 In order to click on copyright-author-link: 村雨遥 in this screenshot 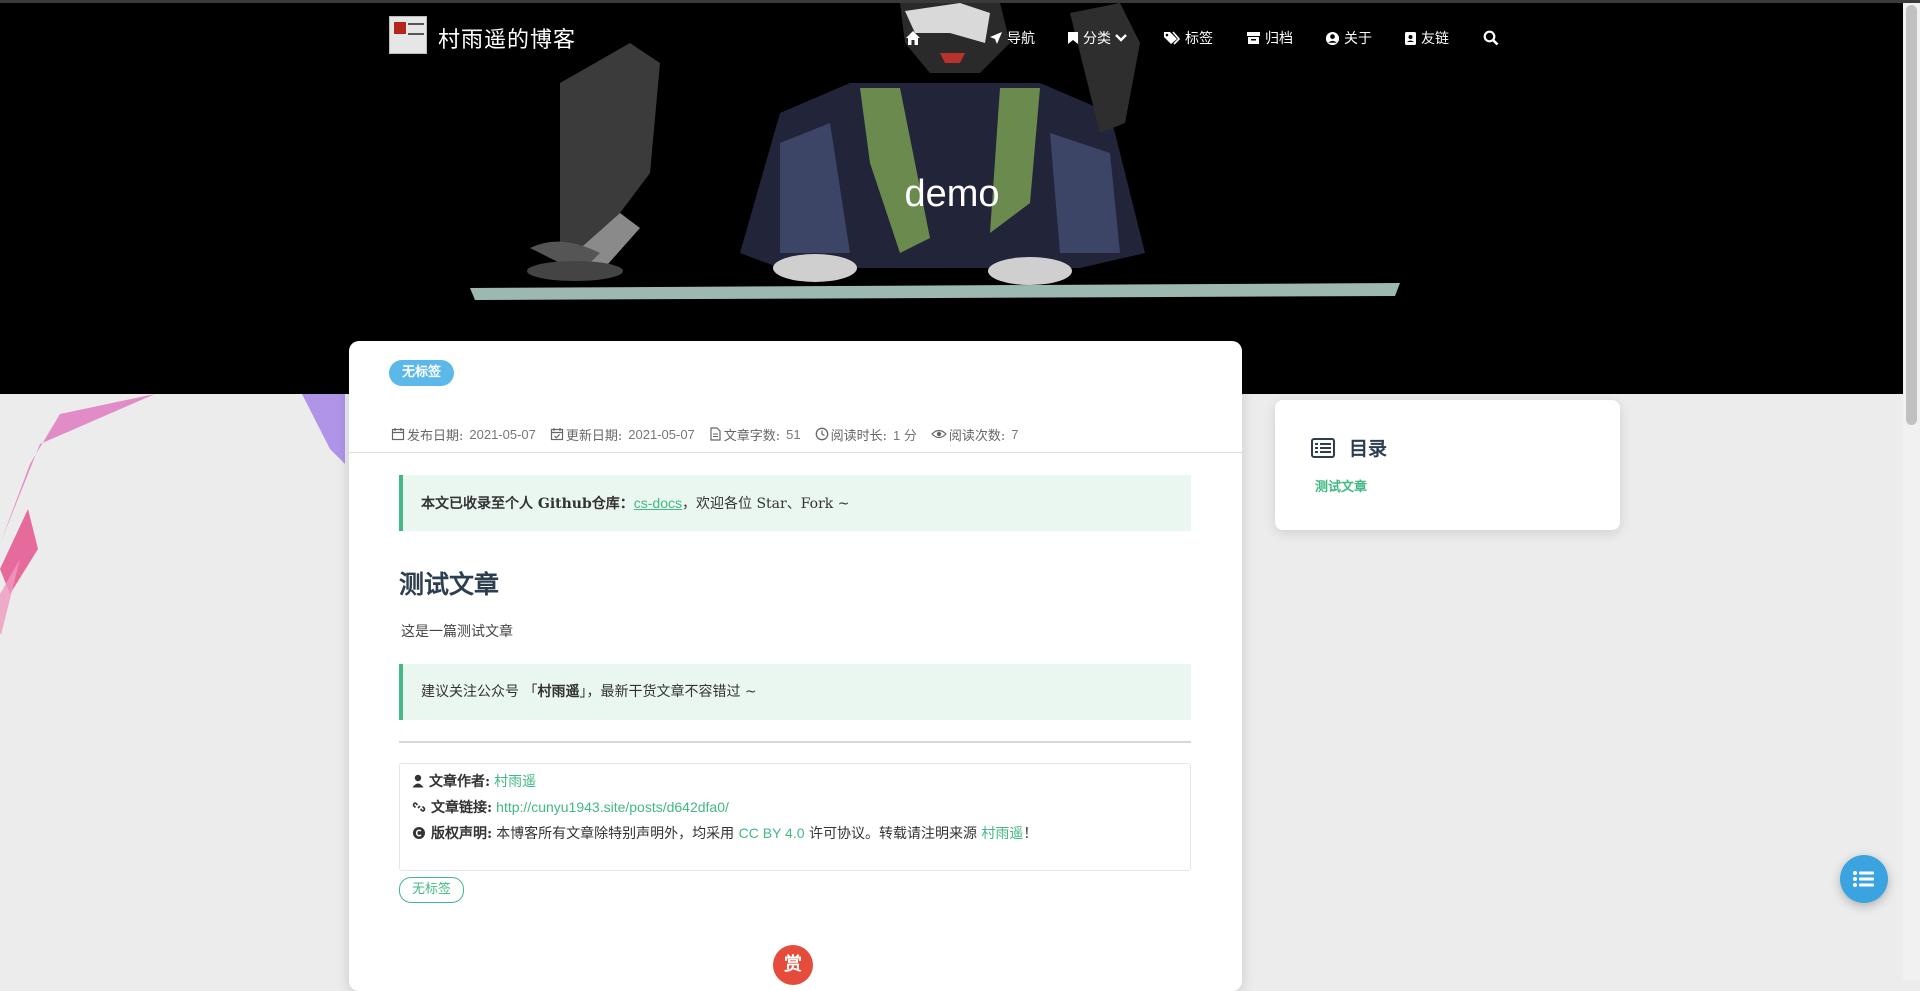, I will do `click(515, 781)`.